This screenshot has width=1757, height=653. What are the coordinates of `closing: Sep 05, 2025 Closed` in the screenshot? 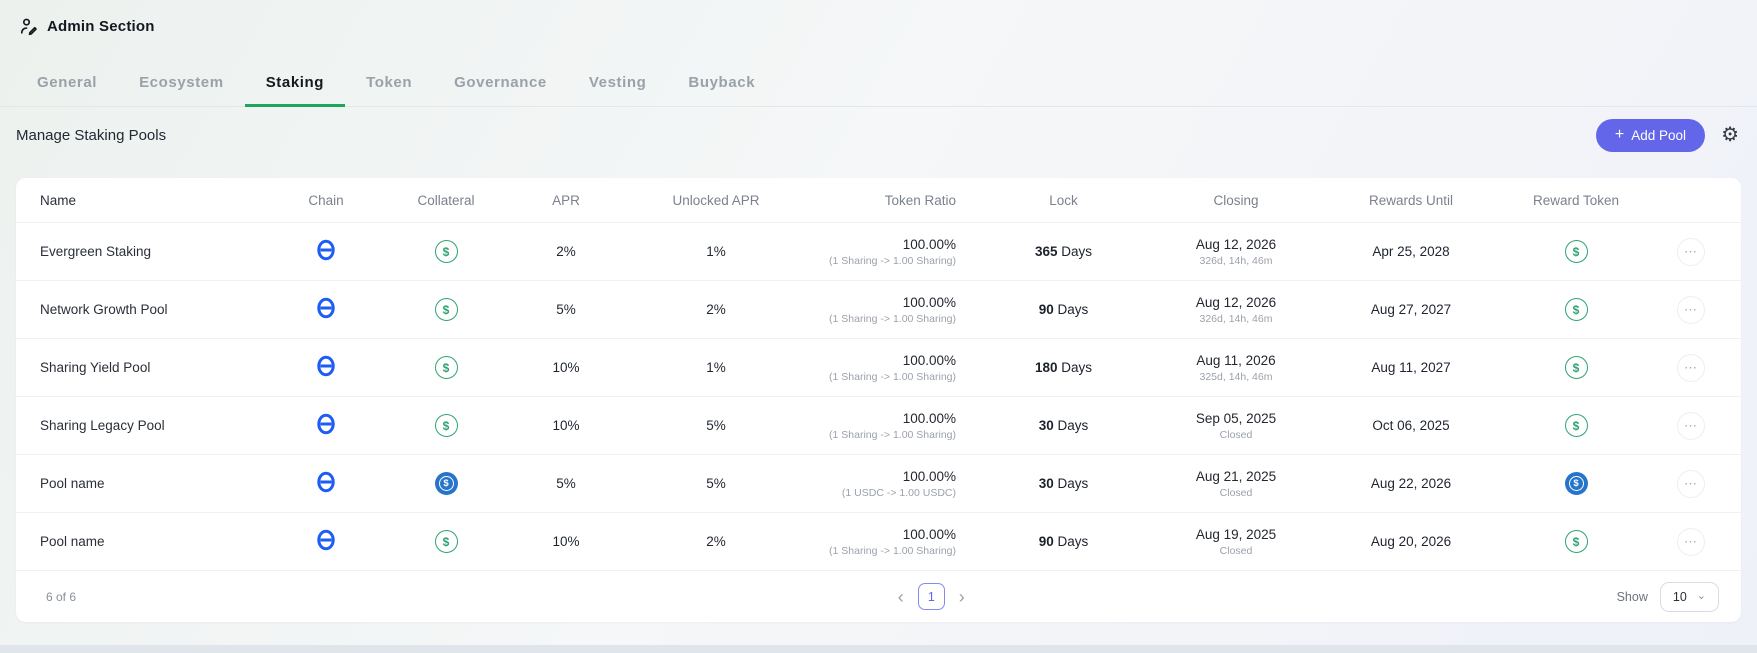 It's located at (1236, 425).